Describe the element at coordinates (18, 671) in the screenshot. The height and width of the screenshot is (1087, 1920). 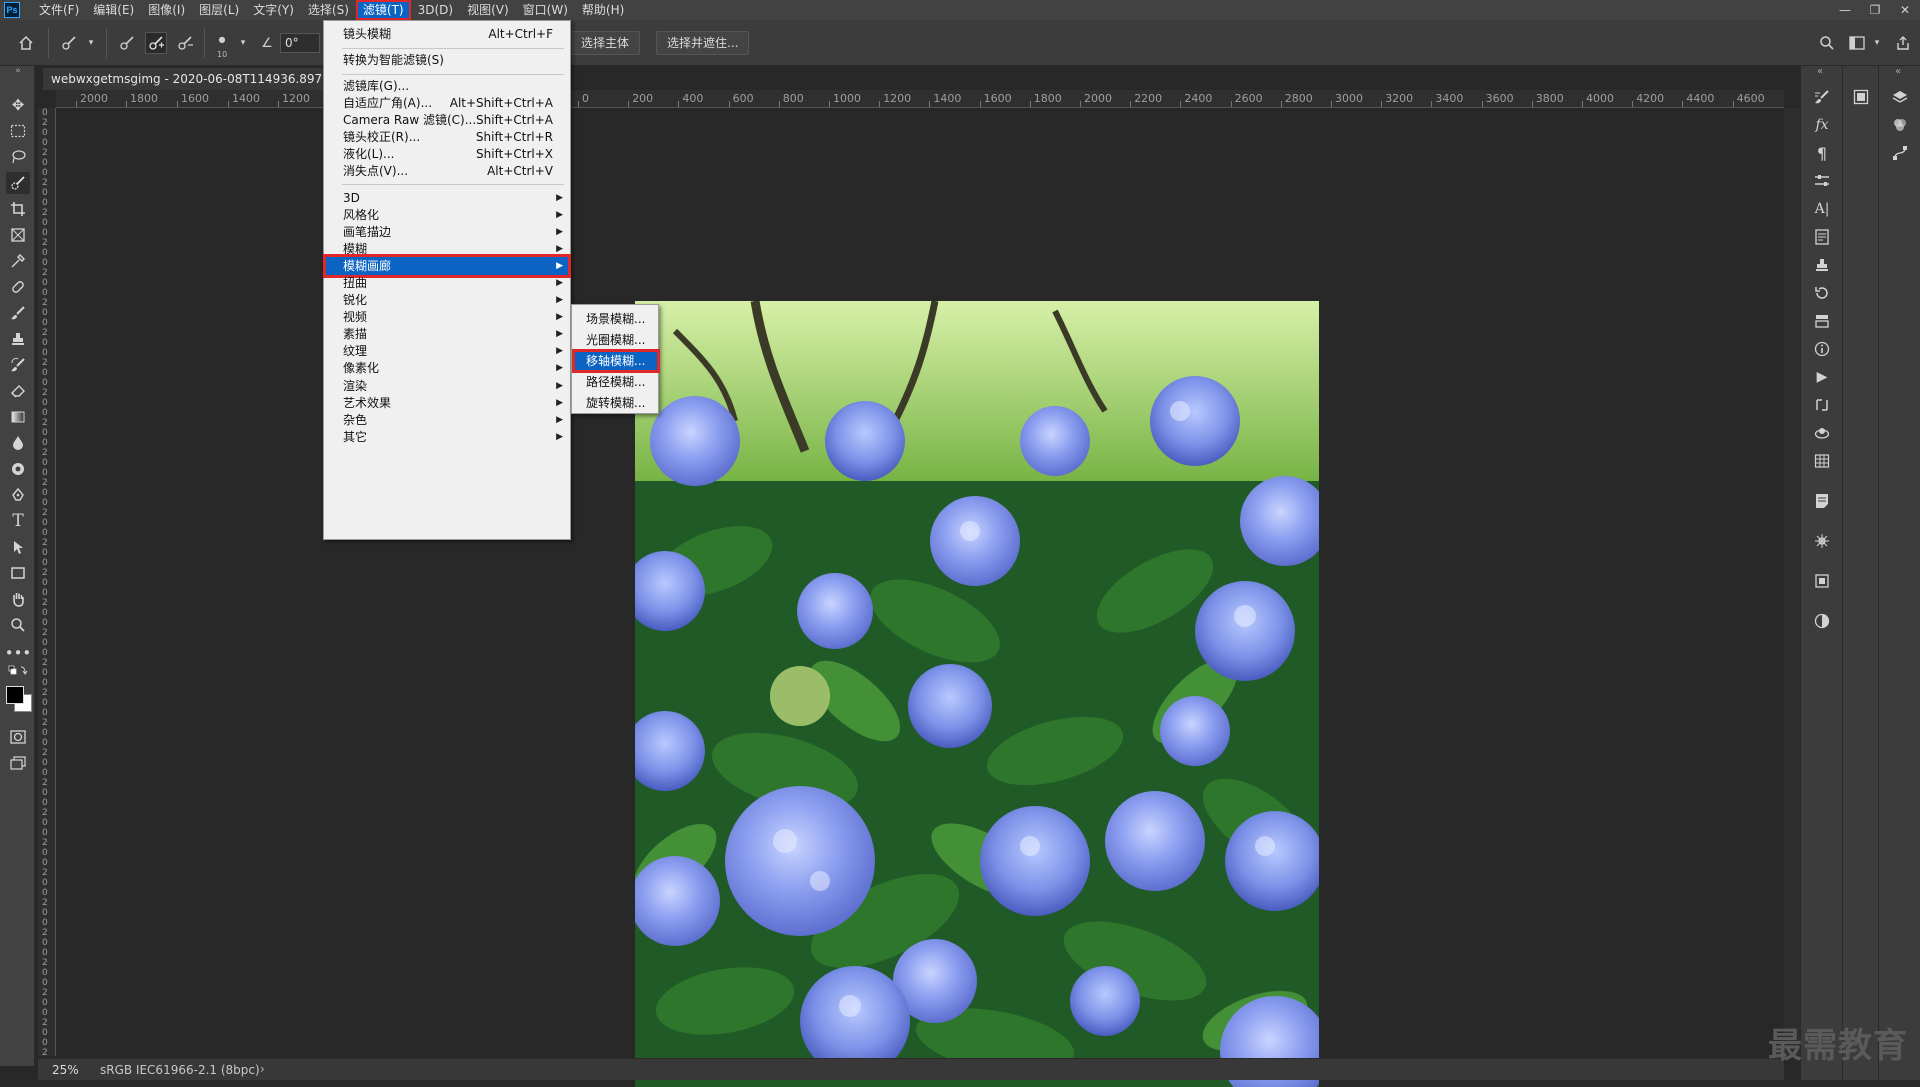
I see `default-colors-icon` at that location.